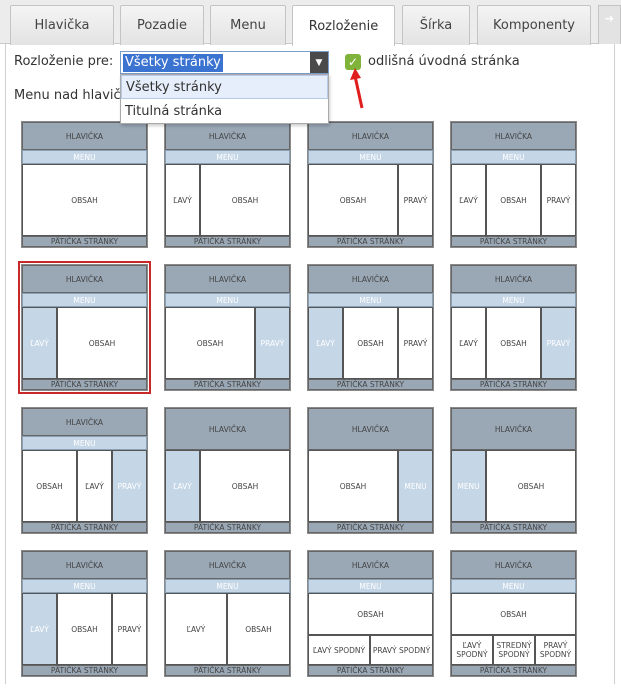 Image resolution: width=621 pixels, height=690 pixels. I want to click on layout-scope-select: Všetky stránky ▼, so click(224, 62).